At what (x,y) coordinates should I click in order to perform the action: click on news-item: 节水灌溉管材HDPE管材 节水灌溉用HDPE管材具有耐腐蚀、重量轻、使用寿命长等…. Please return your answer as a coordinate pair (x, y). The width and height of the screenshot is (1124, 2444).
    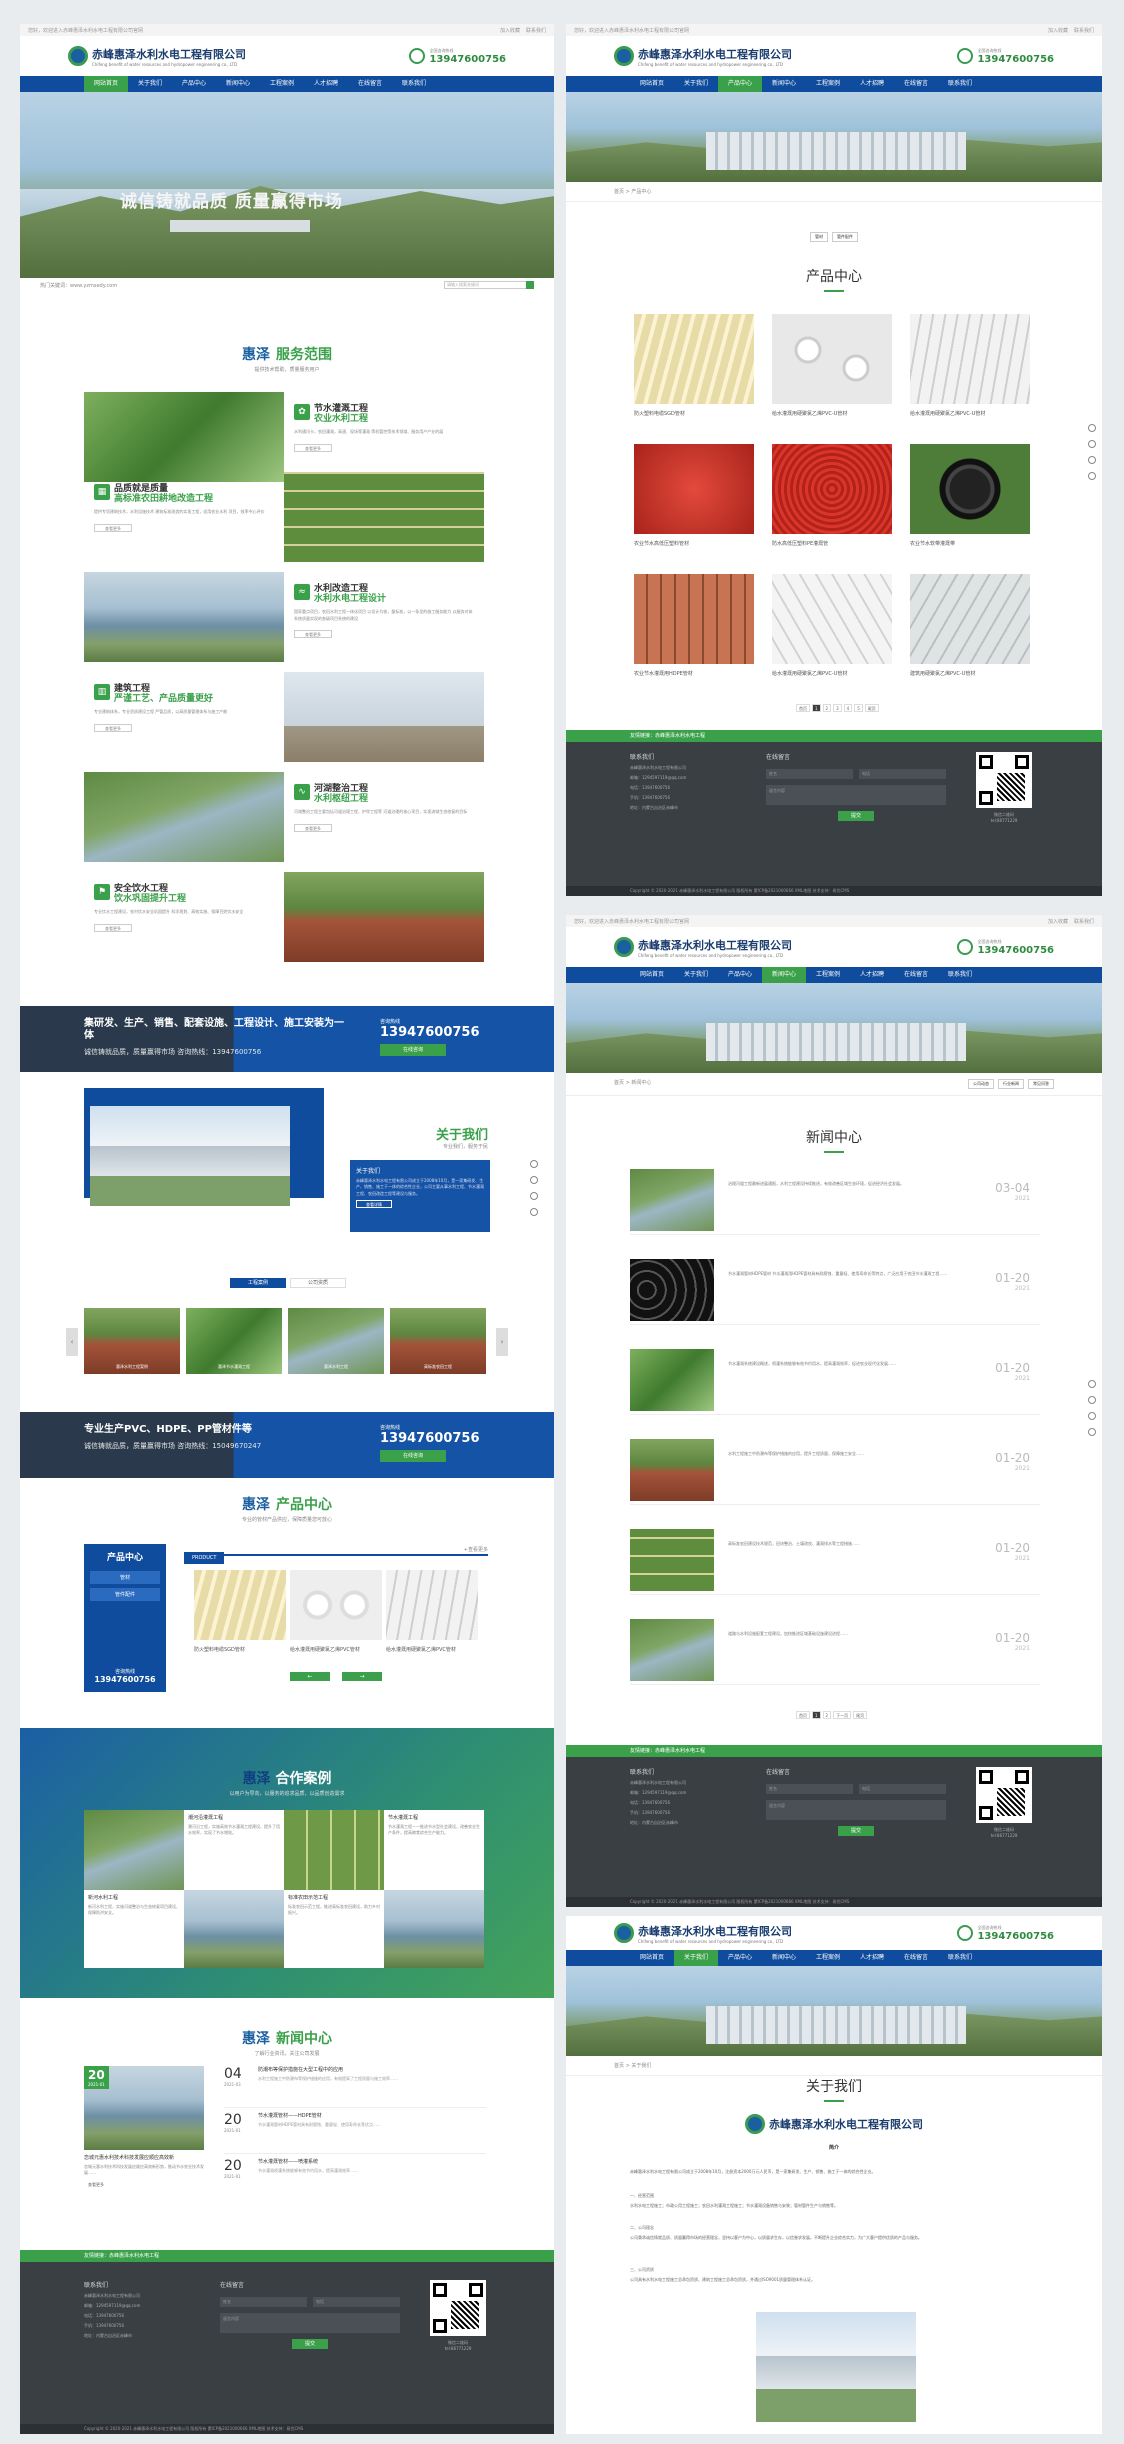
    Looking at the image, I should click on (835, 1289).